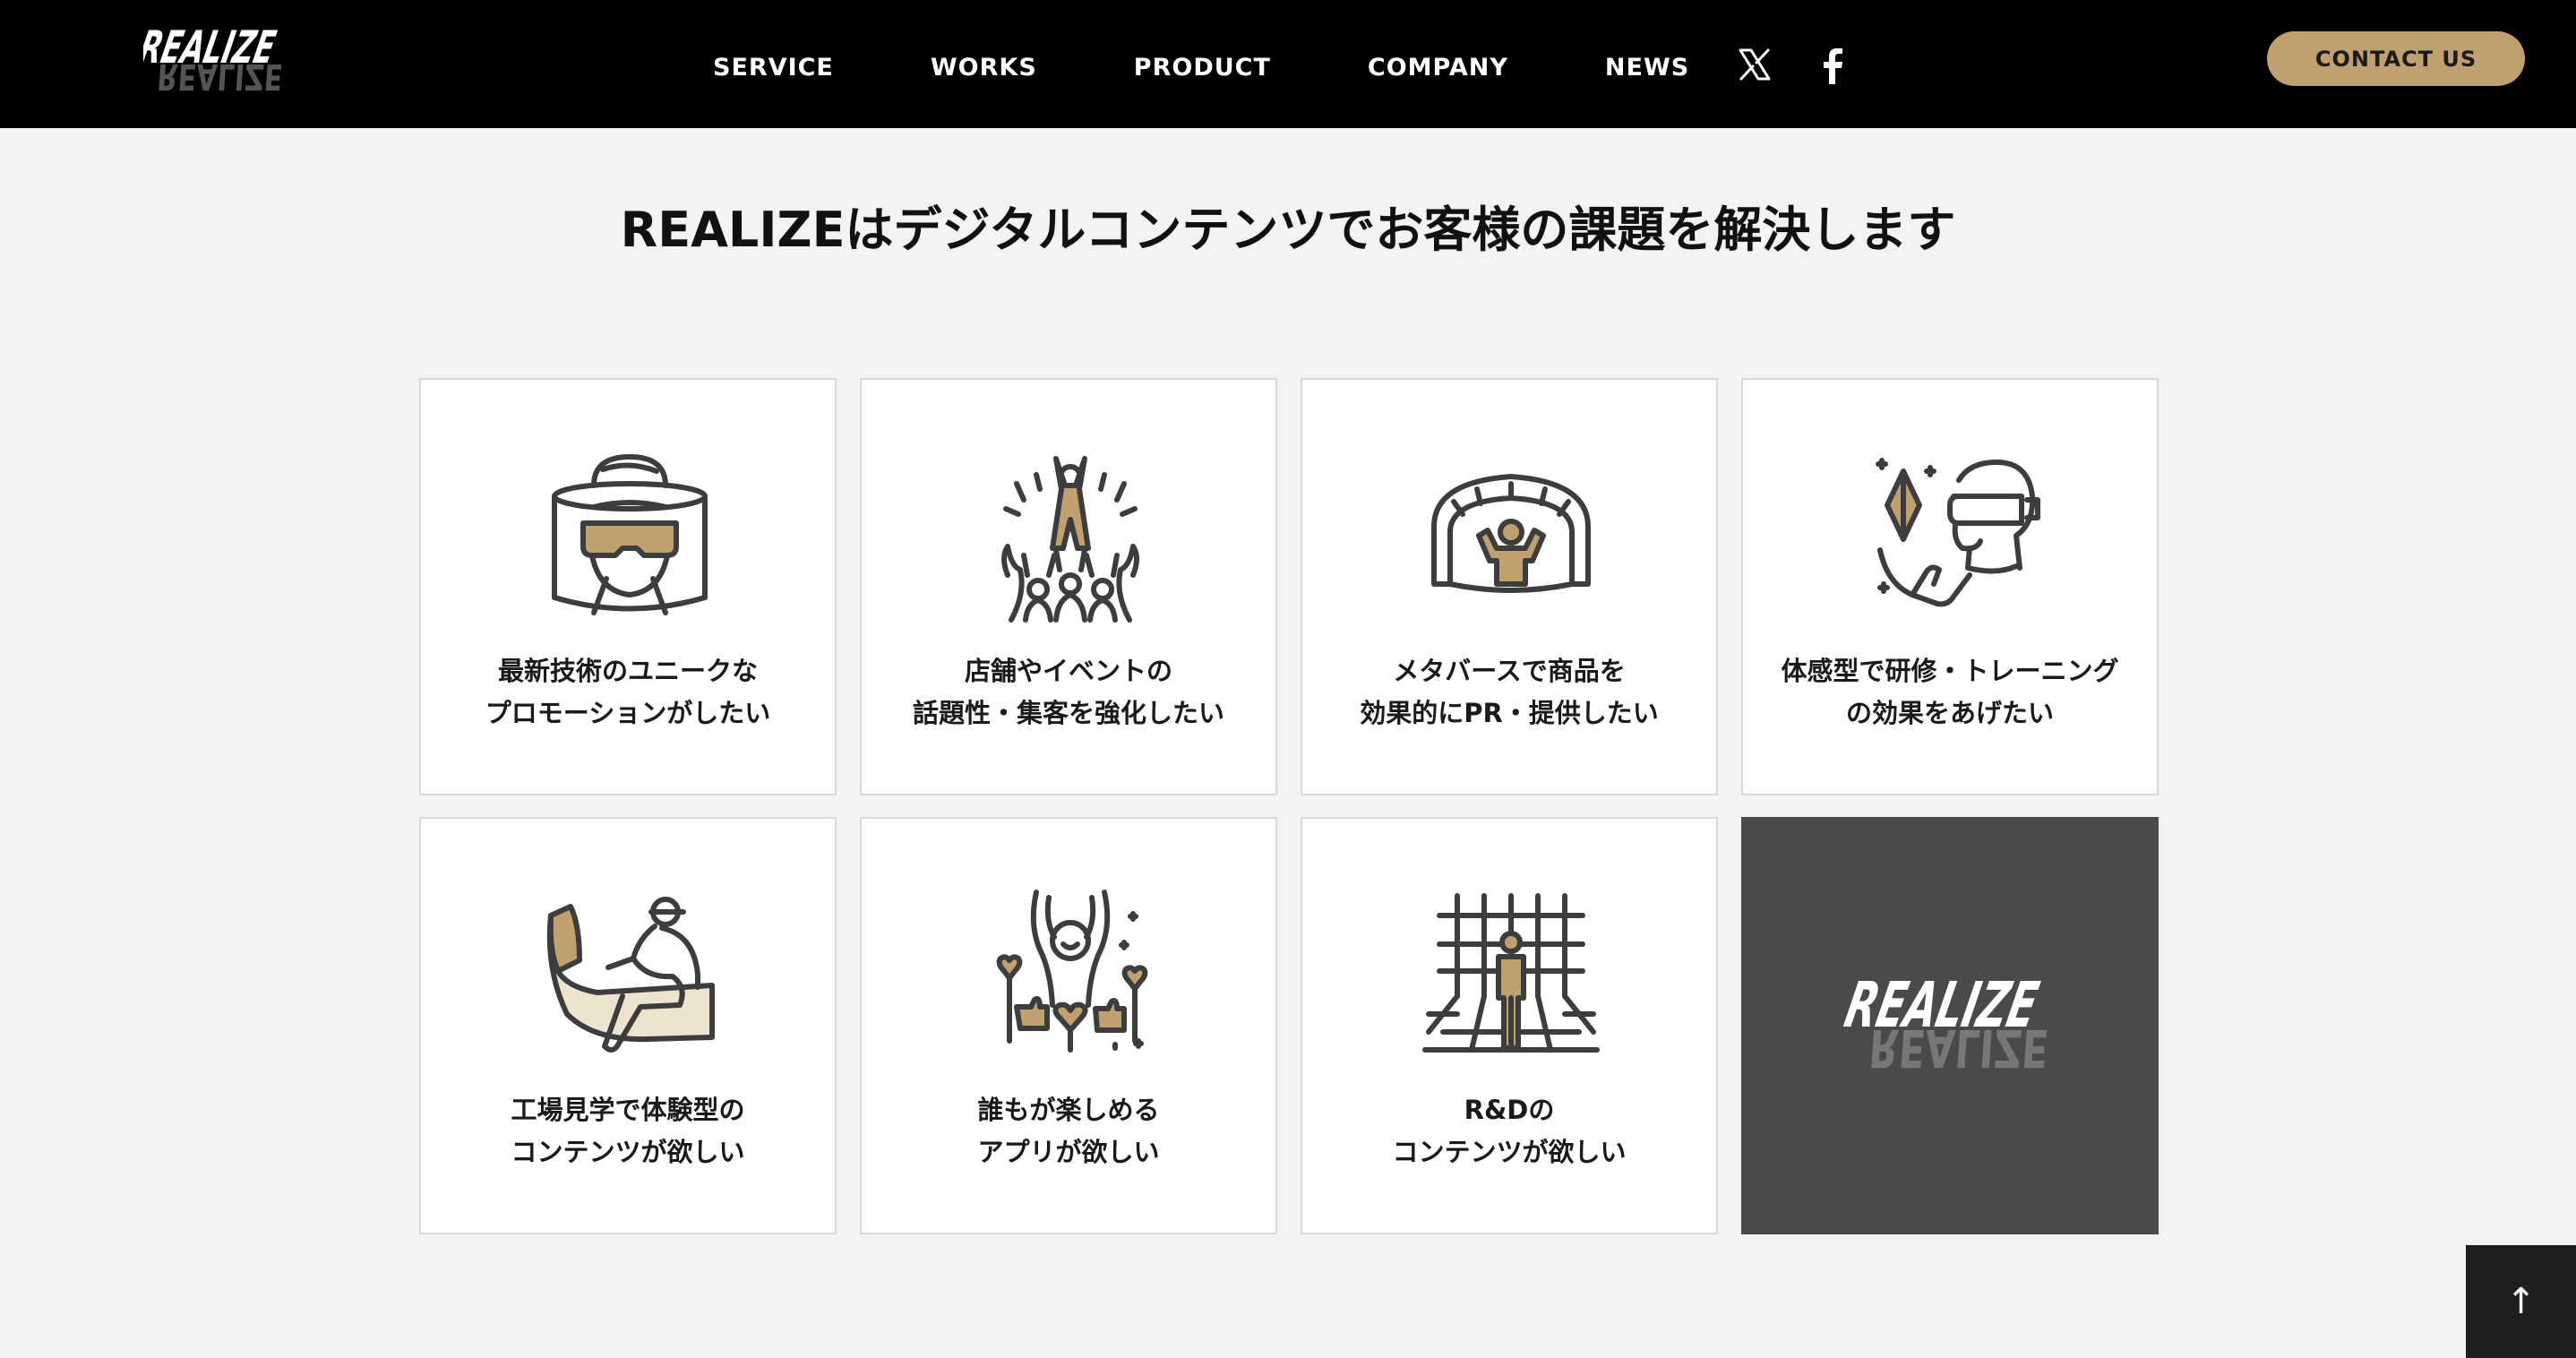 The width and height of the screenshot is (2576, 1358). I want to click on solution-card-metaverse: メタバースで商品を 効果的にPR・提供したい, so click(1509, 586).